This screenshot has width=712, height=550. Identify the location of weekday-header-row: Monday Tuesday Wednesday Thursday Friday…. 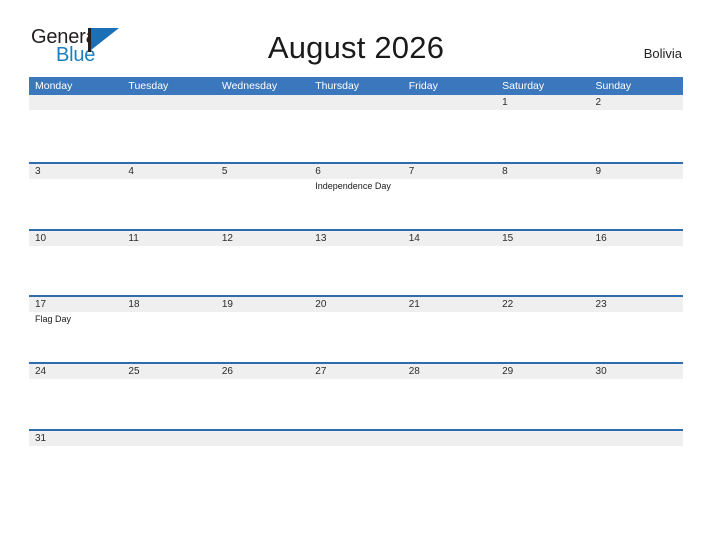
(356, 86).